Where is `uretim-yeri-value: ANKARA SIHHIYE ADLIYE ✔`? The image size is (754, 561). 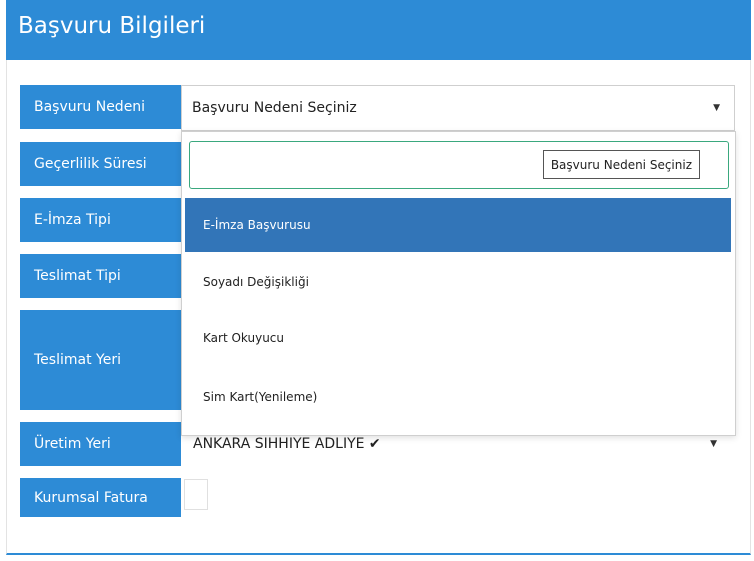 uretim-yeri-value: ANKARA SIHHIYE ADLIYE ✔ is located at coordinates (287, 444).